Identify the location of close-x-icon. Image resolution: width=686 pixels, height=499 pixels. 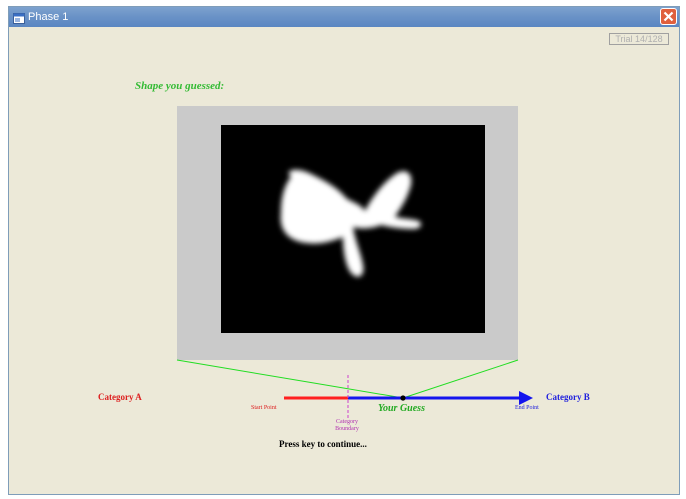
(668, 16).